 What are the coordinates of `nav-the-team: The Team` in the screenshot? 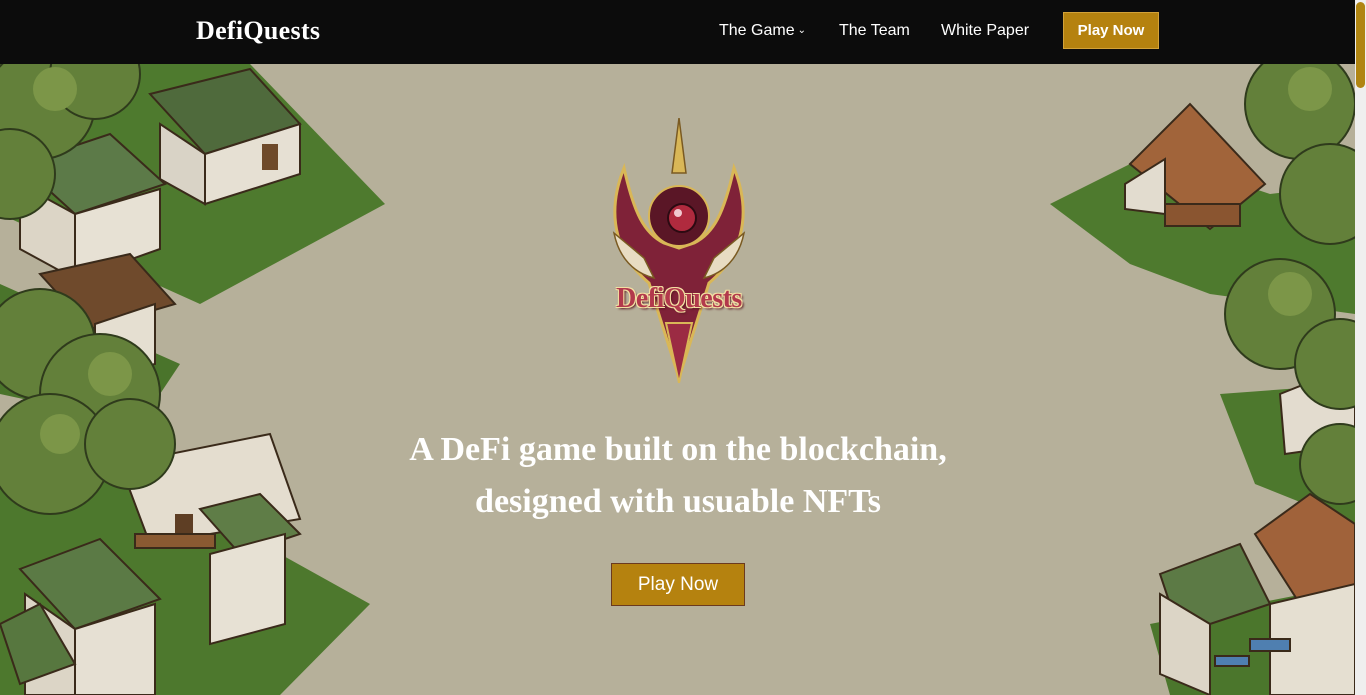 It's located at (874, 31).